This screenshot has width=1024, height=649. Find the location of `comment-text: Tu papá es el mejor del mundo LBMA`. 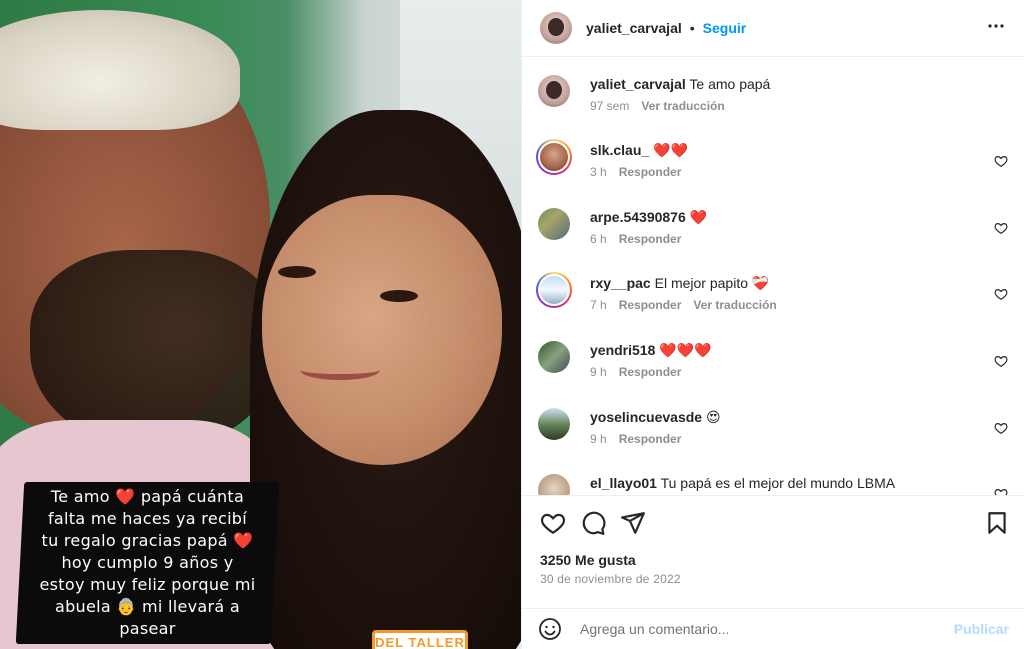

comment-text: Tu papá es el mejor del mundo LBMA is located at coordinates (778, 483).